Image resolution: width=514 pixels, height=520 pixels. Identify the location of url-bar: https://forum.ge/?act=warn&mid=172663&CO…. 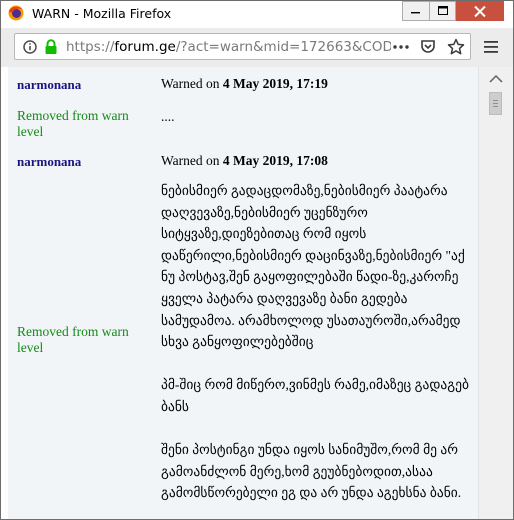
(242, 46).